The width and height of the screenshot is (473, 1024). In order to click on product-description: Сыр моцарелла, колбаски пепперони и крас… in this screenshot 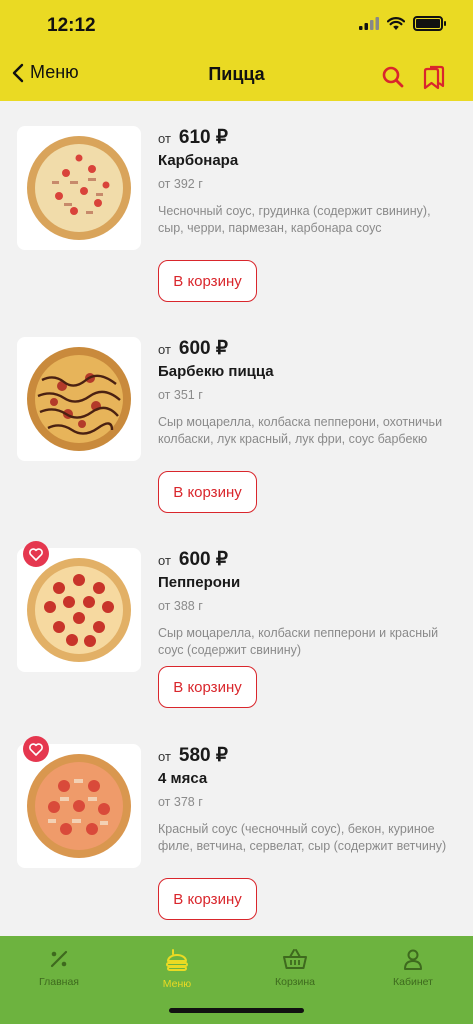, I will do `click(298, 641)`.